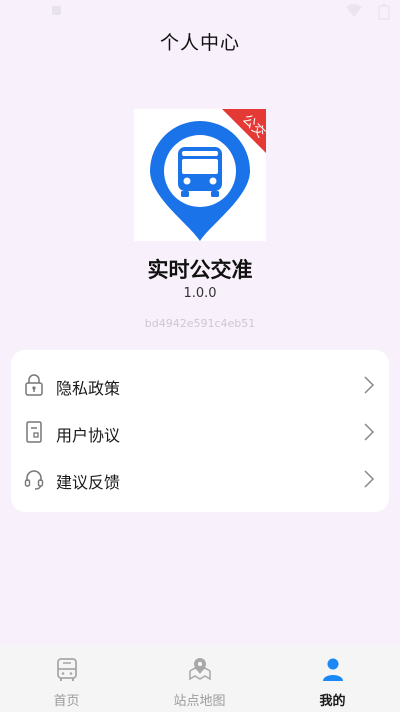 Image resolution: width=400 pixels, height=712 pixels. What do you see at coordinates (200, 13) in the screenshot?
I see `status-bar` at bounding box center [200, 13].